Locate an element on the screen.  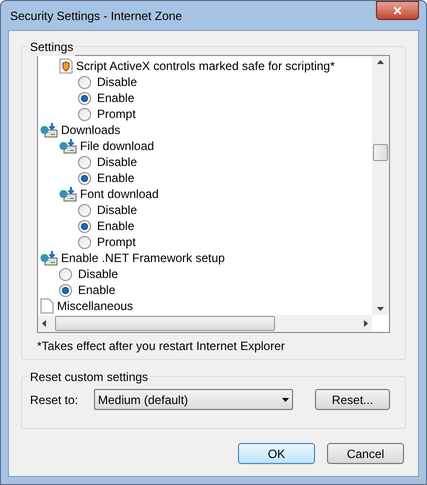
scroll-left-icon is located at coordinates (44, 323).